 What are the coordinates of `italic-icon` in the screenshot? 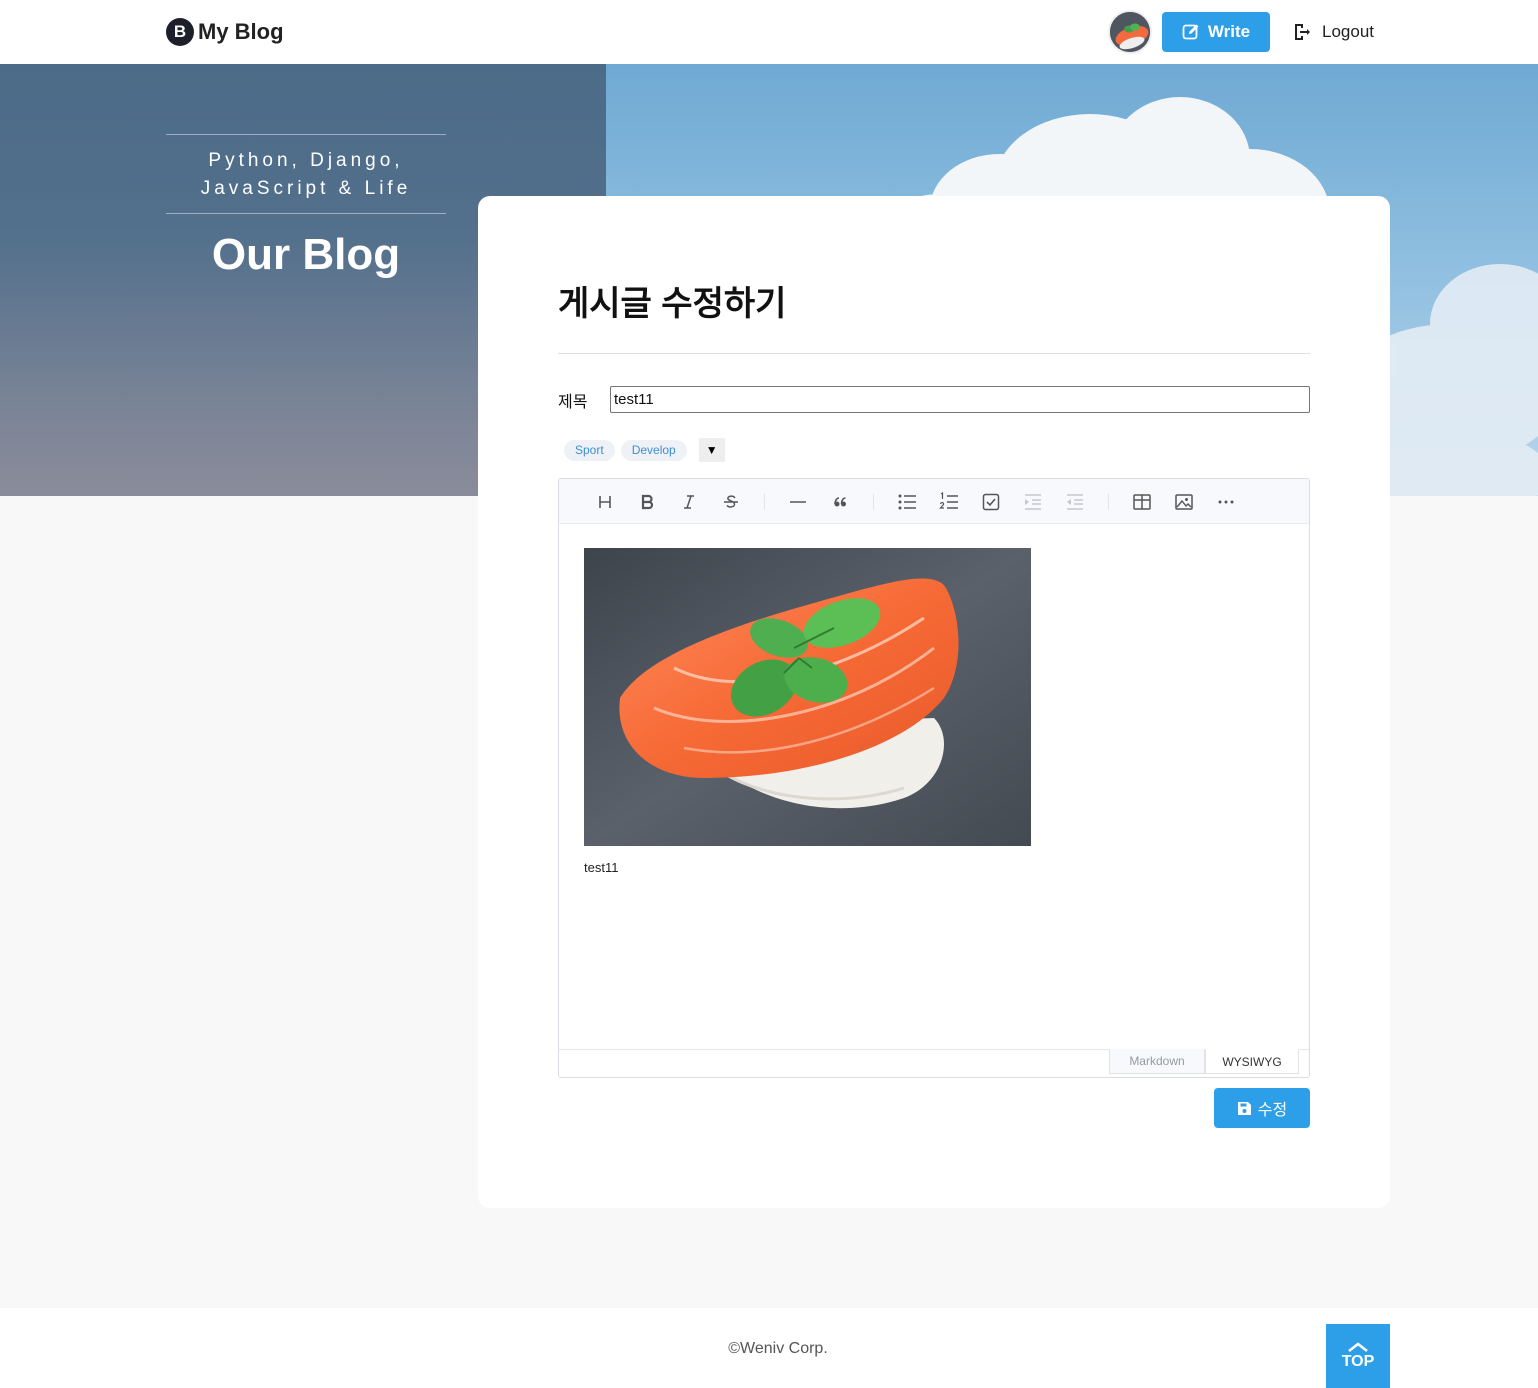 It's located at (689, 502).